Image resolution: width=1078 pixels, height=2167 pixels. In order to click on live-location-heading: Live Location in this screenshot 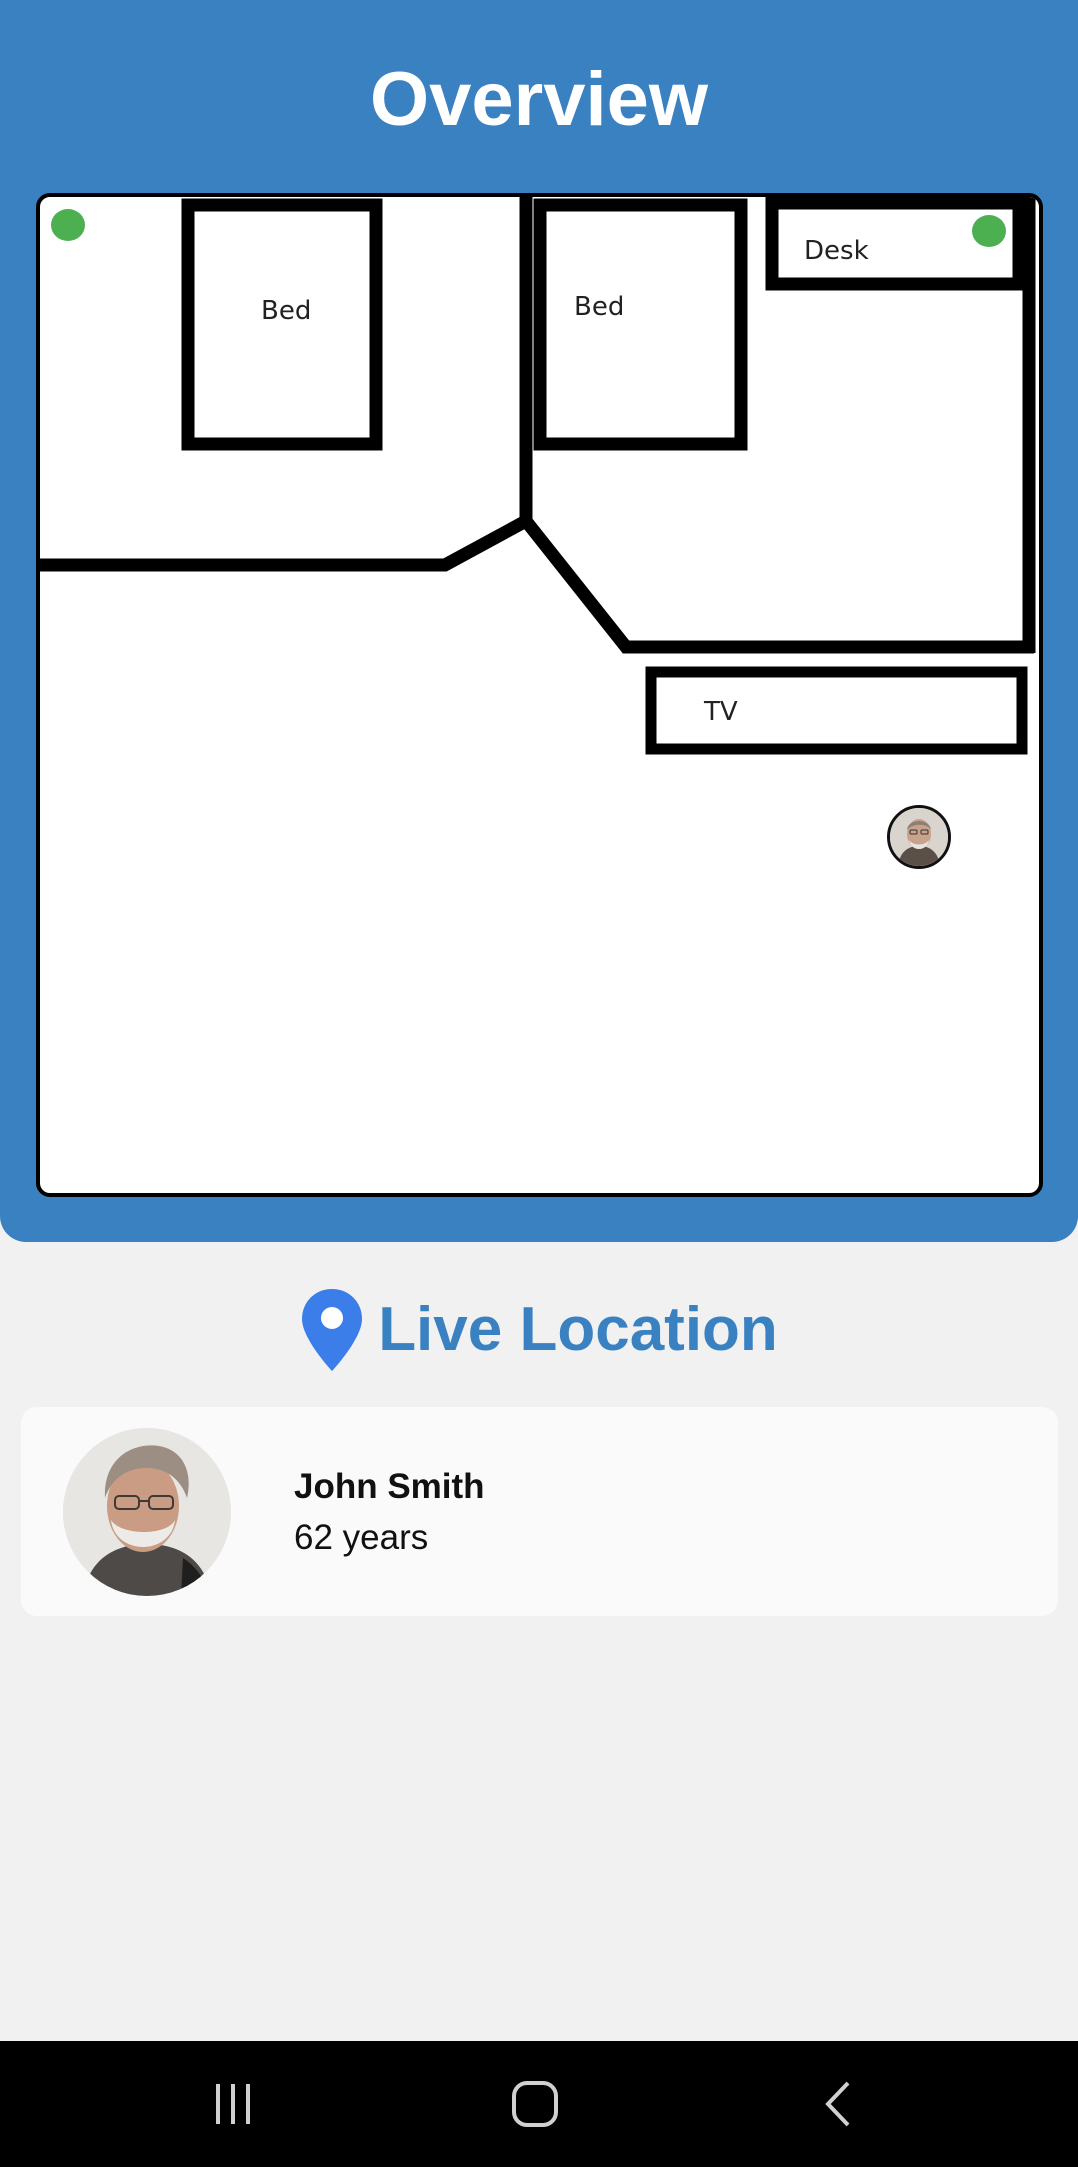, I will do `click(539, 1330)`.